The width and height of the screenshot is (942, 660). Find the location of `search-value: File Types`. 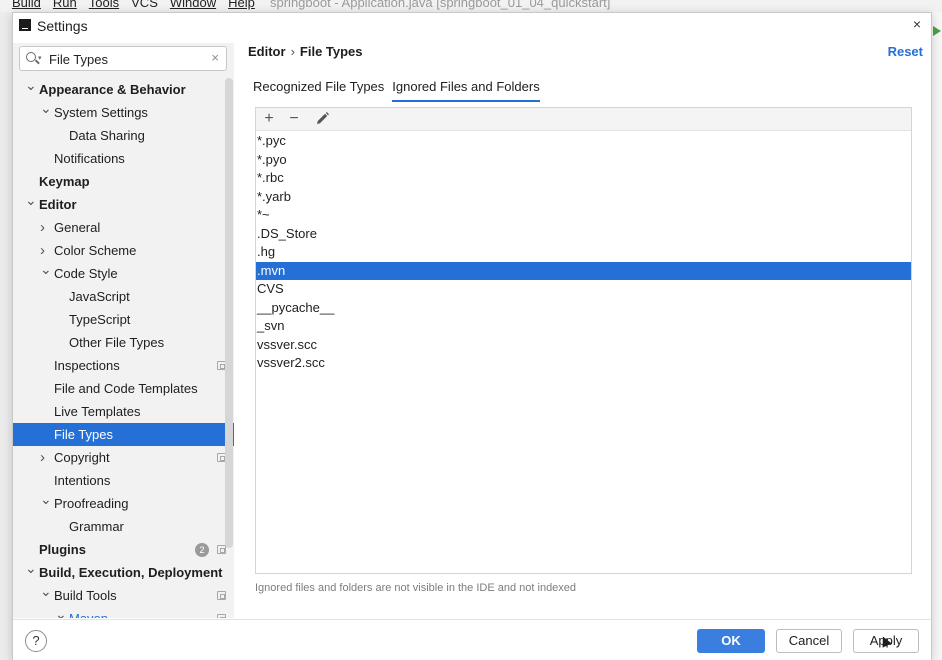

search-value: File Types is located at coordinates (78, 59).